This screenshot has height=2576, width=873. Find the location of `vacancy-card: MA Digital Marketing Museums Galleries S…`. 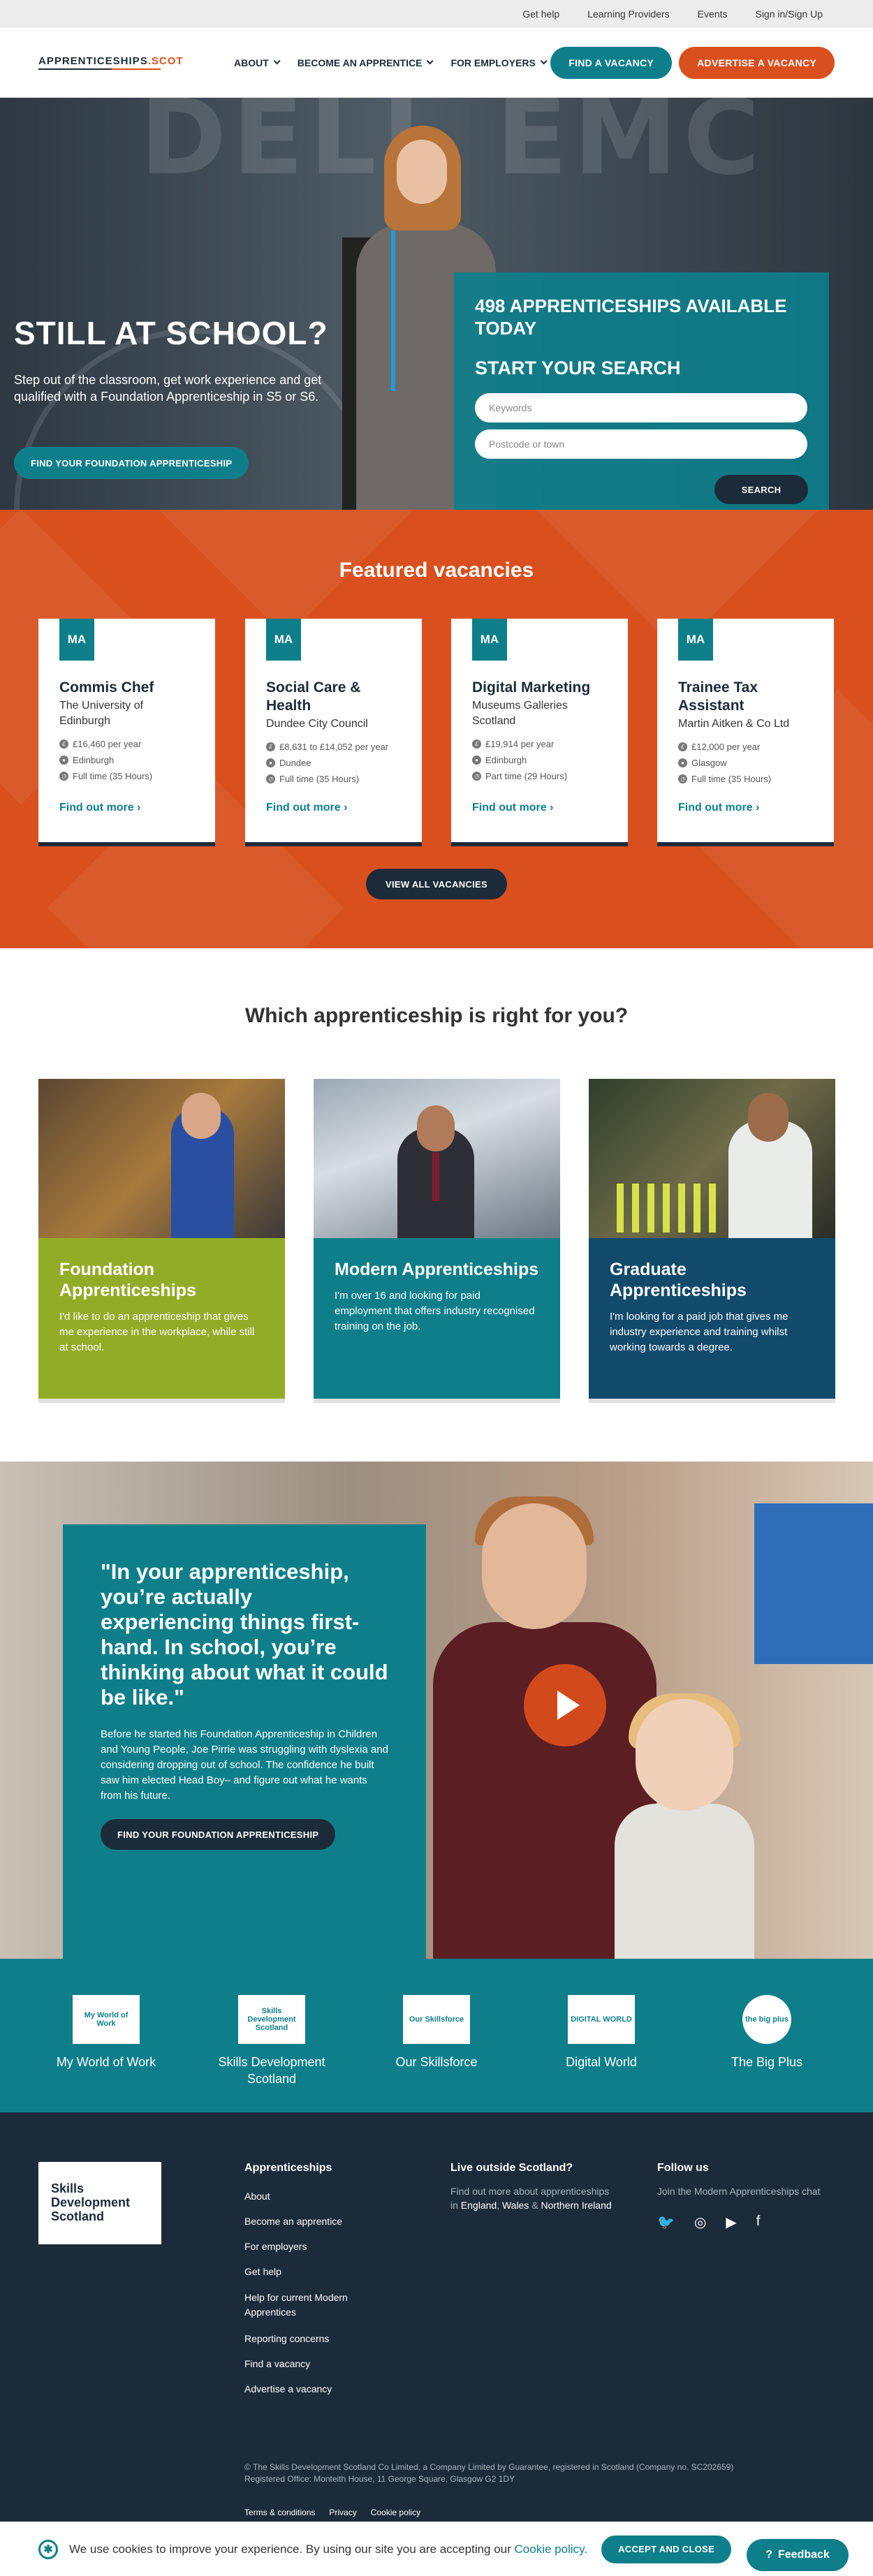

vacancy-card: MA Digital Marketing Museums Galleries S… is located at coordinates (539, 732).